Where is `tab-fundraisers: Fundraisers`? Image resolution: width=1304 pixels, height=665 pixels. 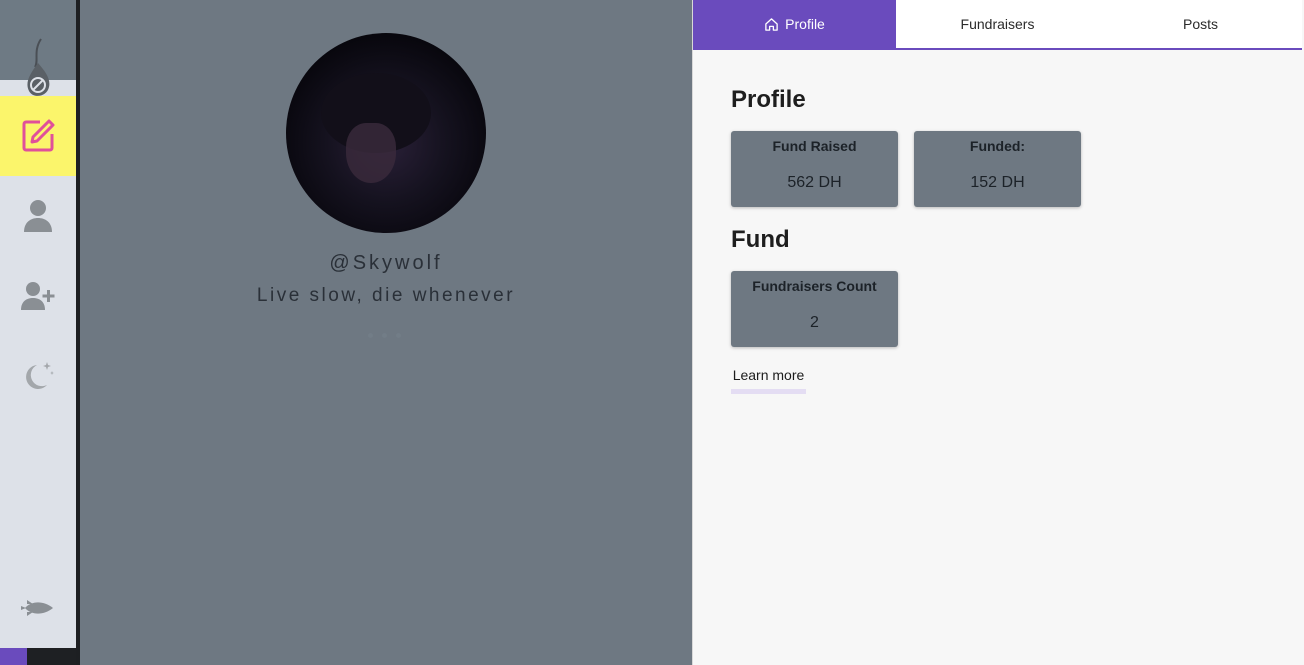
tab-fundraisers: Fundraisers is located at coordinates (997, 24).